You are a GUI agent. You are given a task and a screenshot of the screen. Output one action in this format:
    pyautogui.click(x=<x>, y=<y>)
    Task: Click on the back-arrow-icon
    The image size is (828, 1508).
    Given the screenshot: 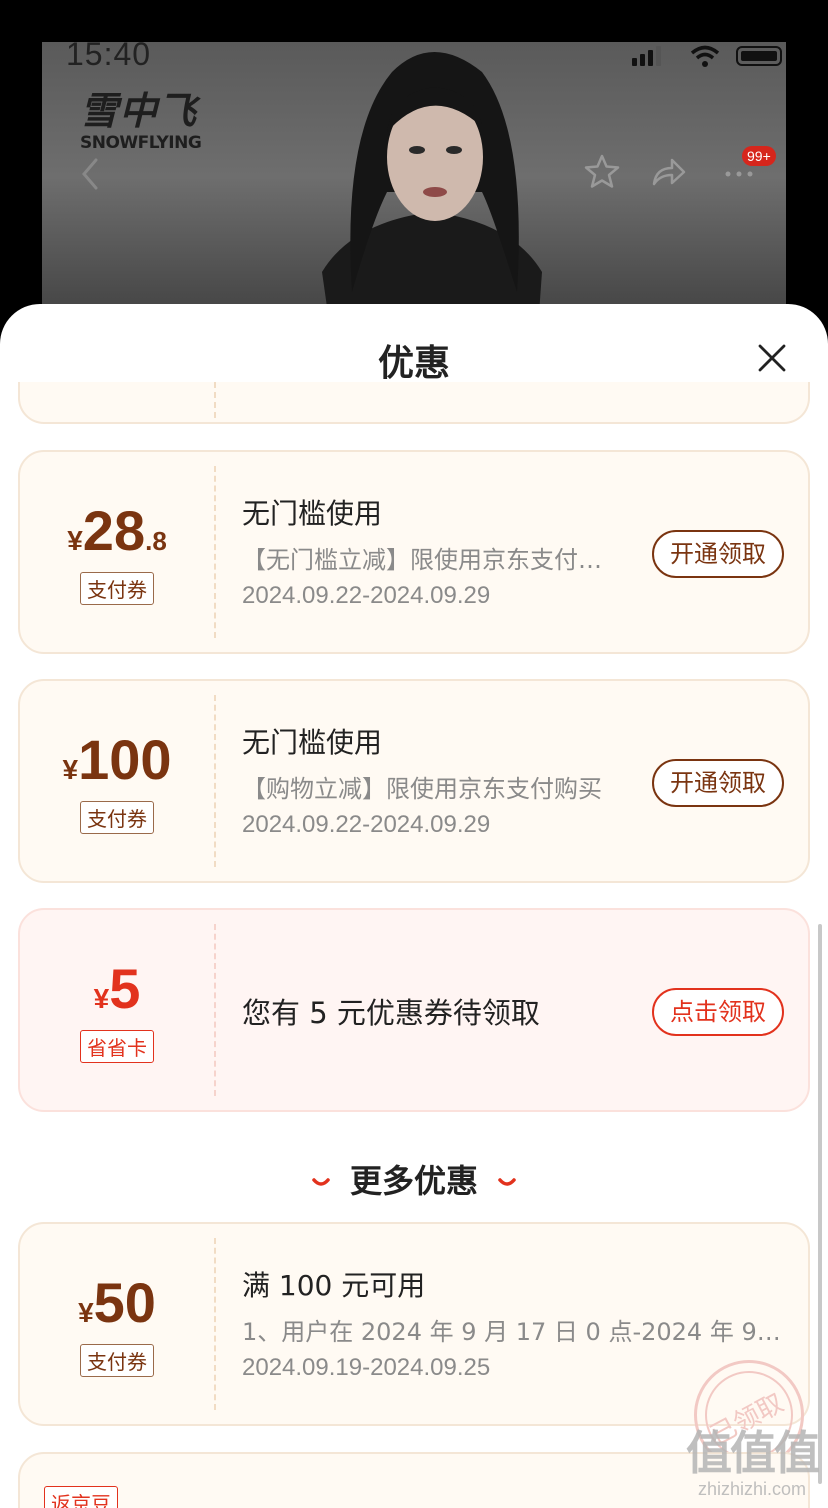 What is the action you would take?
    pyautogui.click(x=90, y=174)
    